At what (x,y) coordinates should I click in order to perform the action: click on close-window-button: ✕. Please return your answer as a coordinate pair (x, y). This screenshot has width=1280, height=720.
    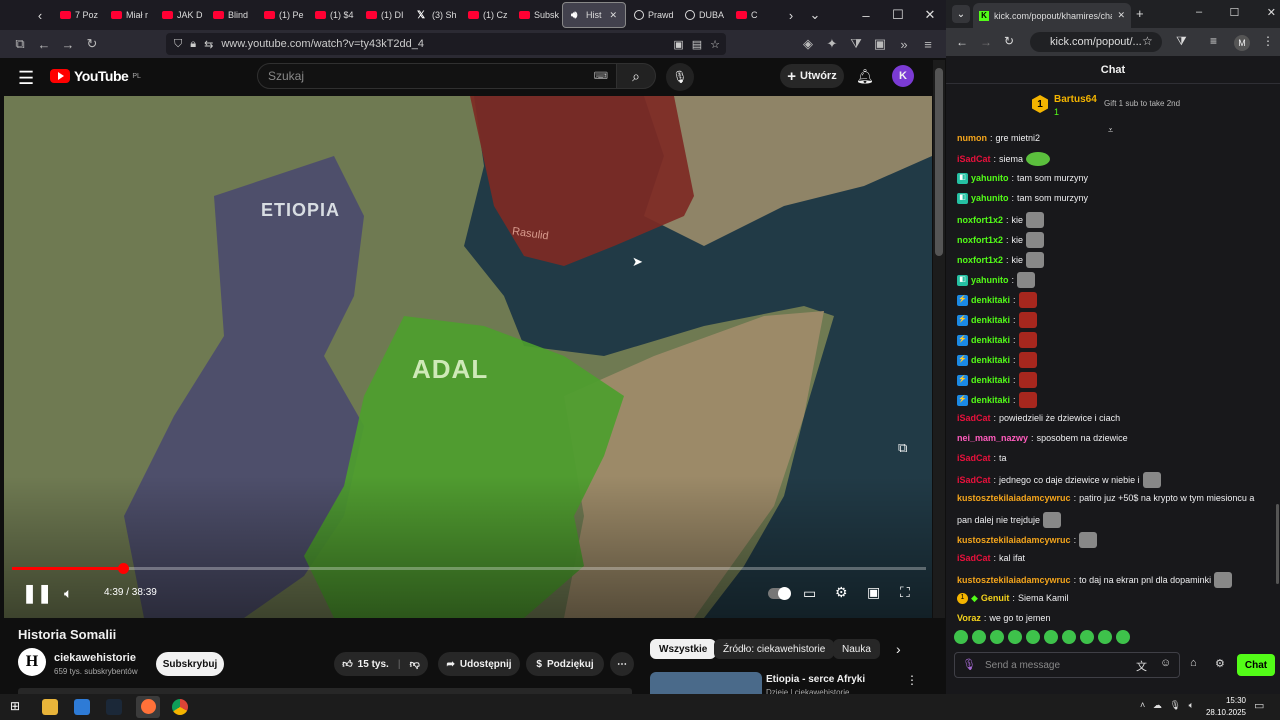
    Looking at the image, I should click on (930, 15).